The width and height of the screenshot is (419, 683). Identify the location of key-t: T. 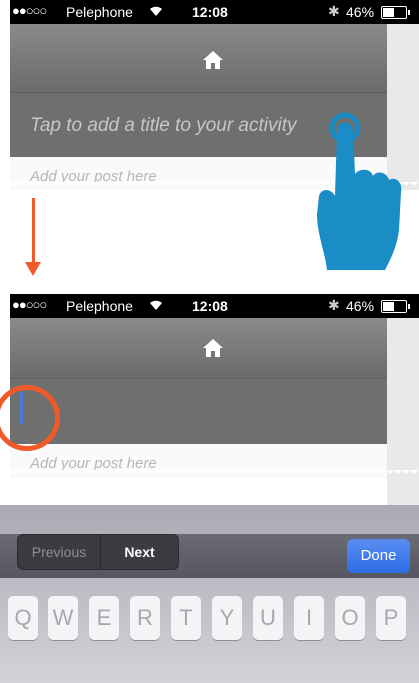
(186, 618).